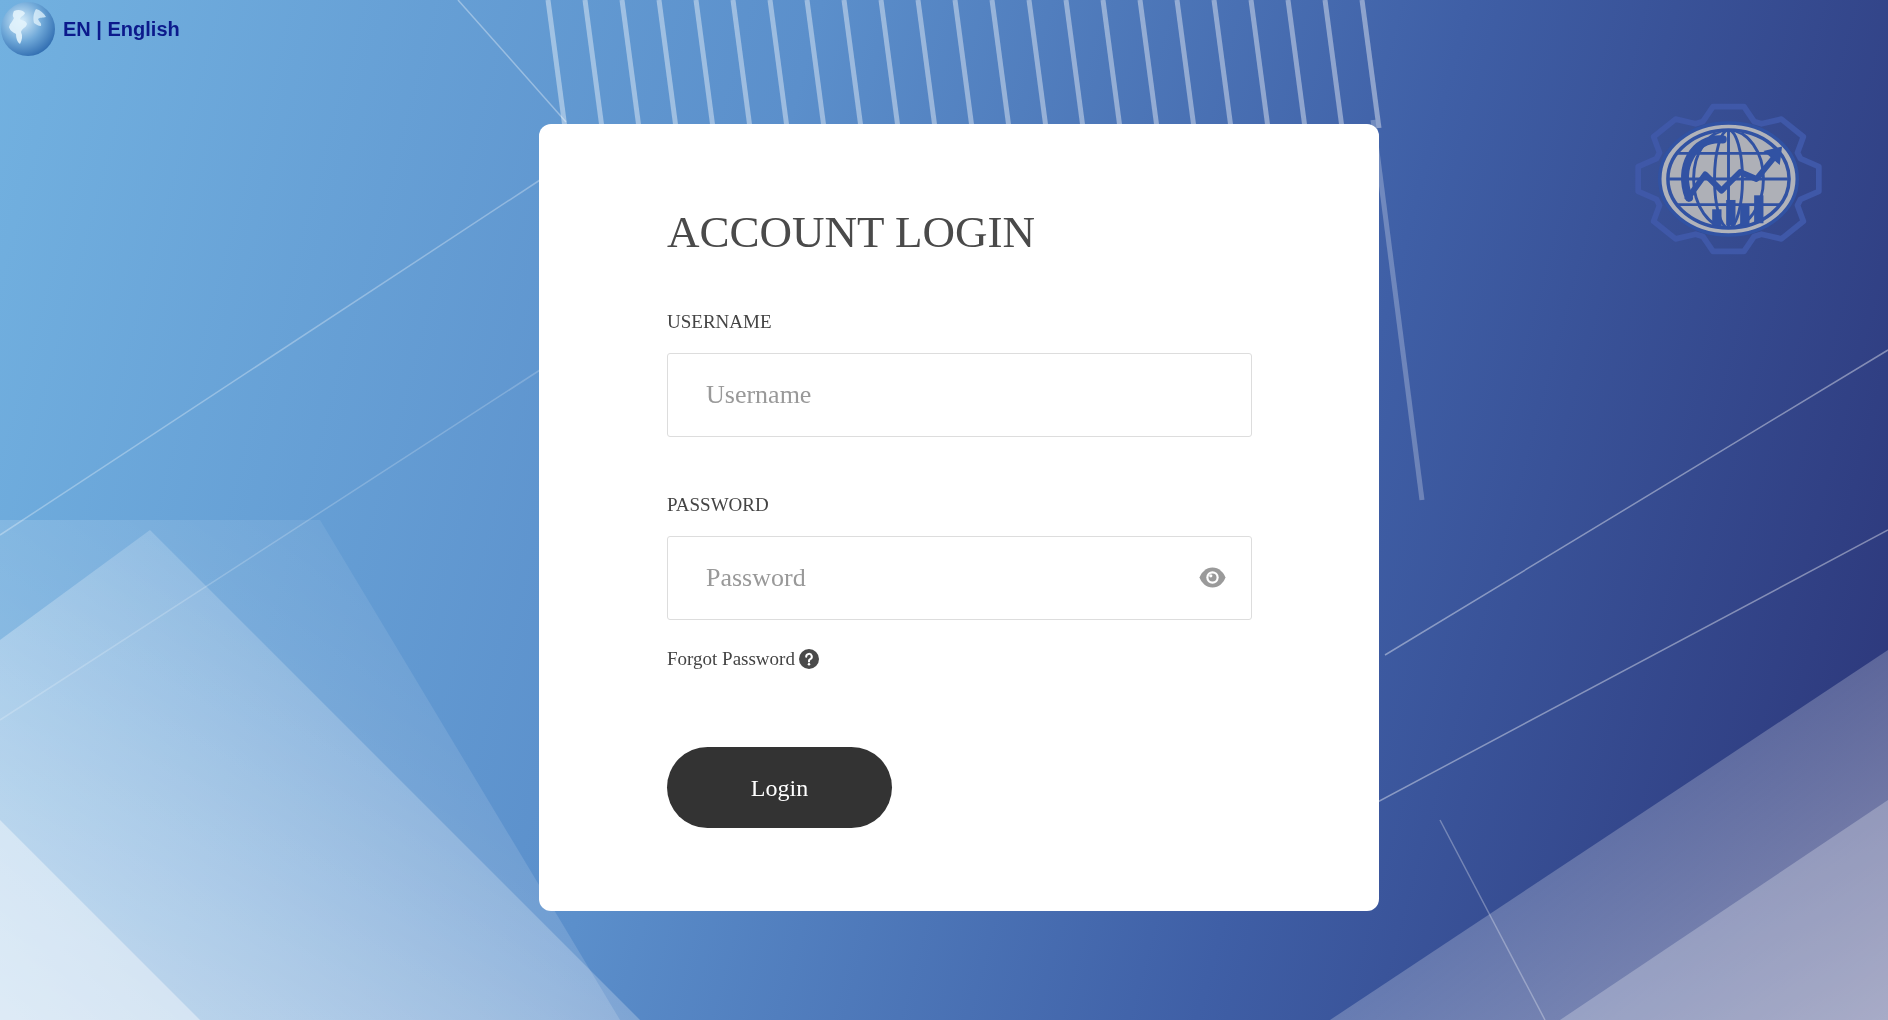  Describe the element at coordinates (1212, 577) in the screenshot. I see `eye-icon` at that location.